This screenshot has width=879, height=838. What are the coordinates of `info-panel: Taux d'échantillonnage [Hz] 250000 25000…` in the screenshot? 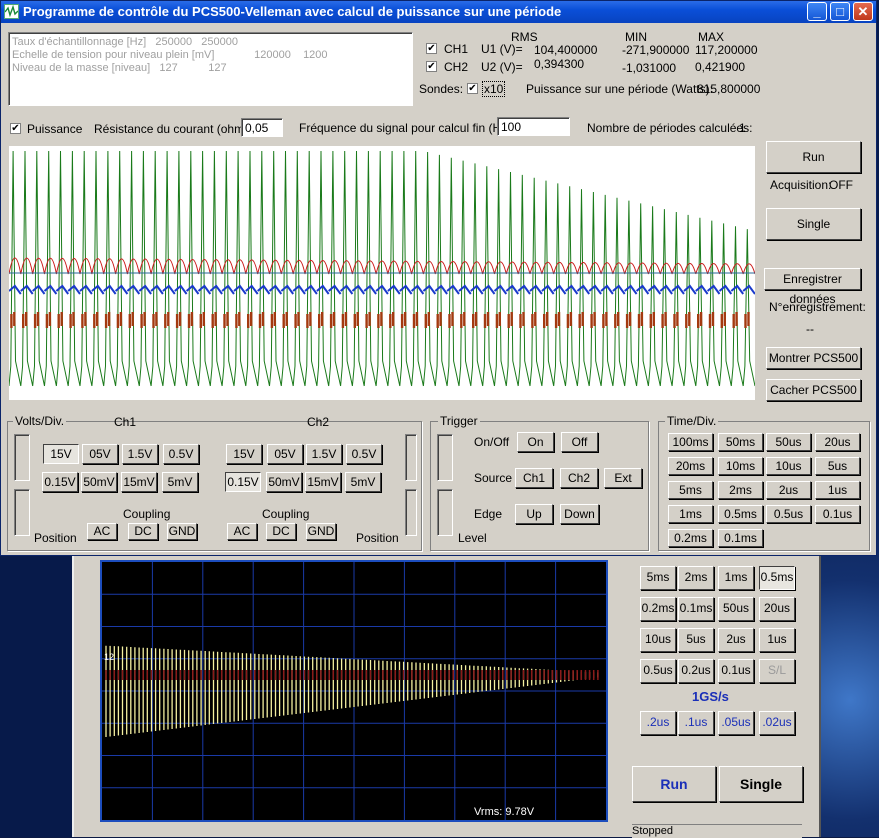 It's located at (210, 69).